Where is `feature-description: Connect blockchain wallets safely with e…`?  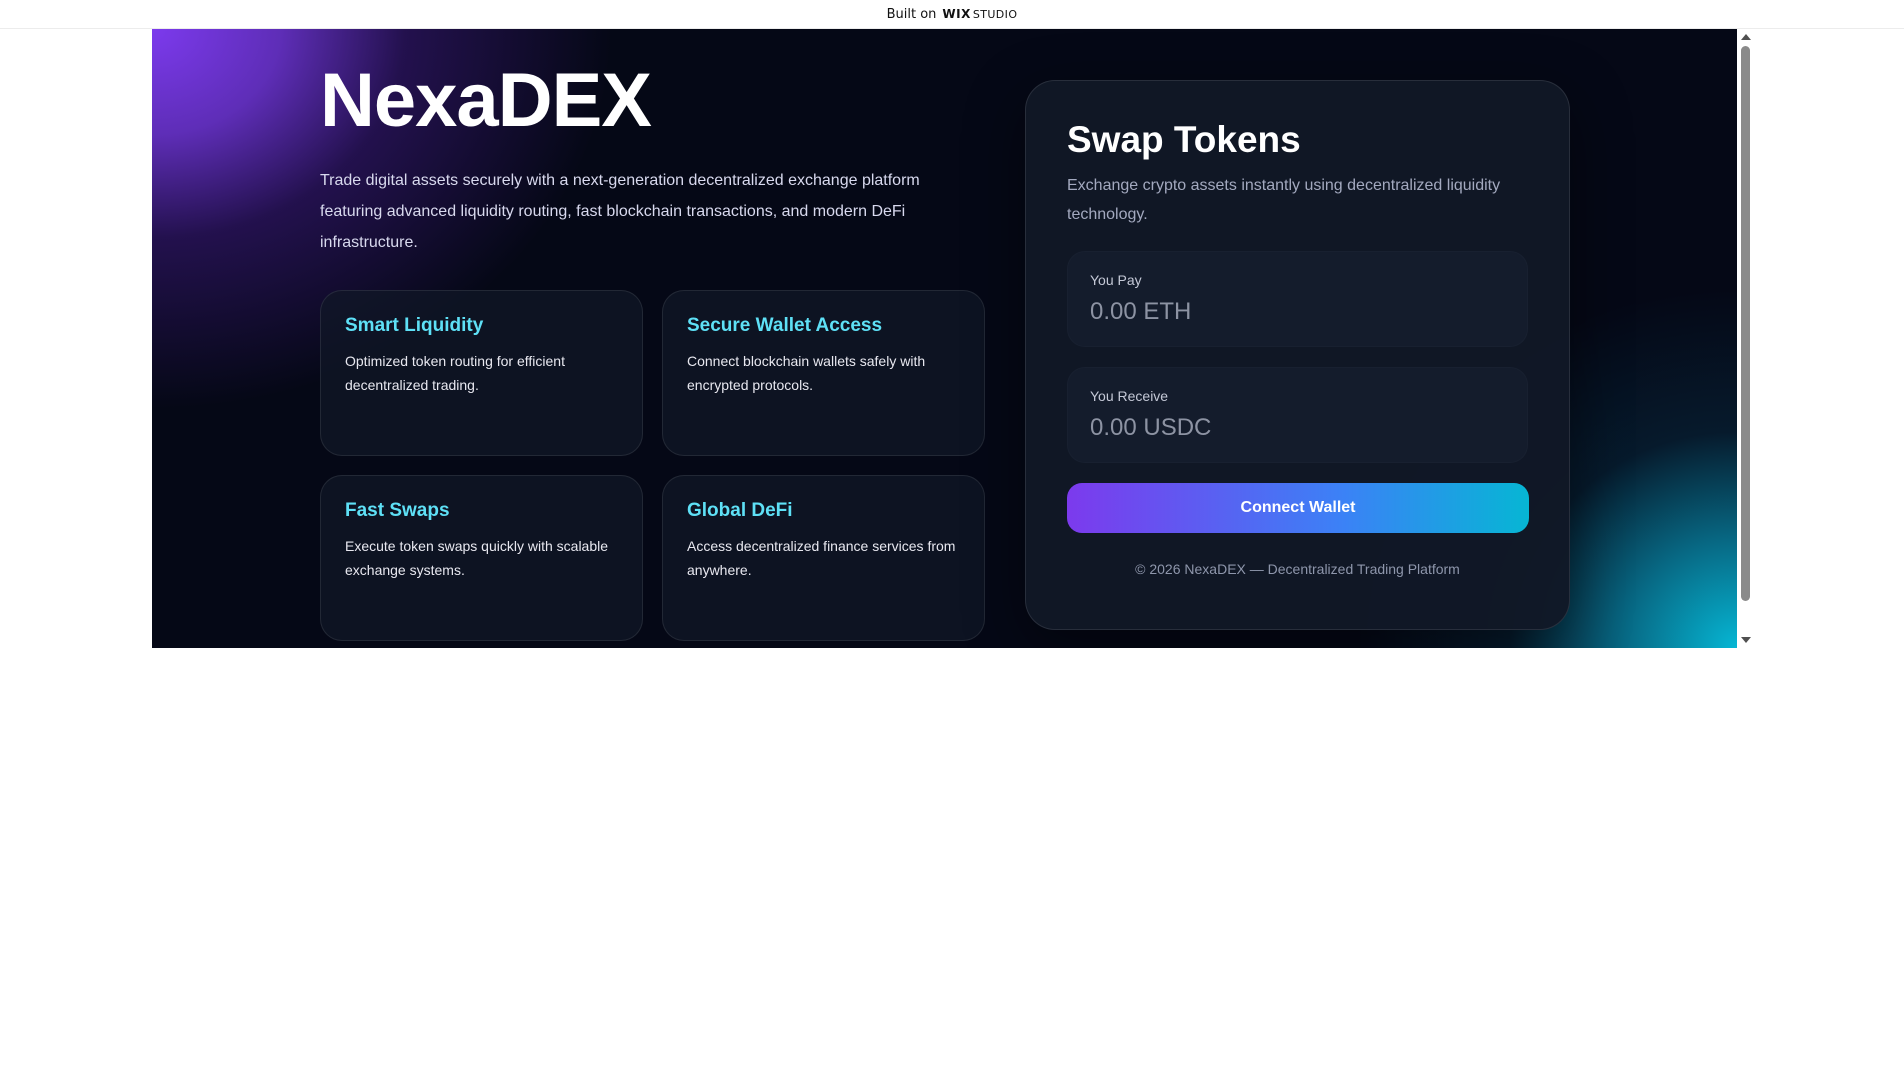
feature-description: Connect blockchain wallets safely with e… is located at coordinates (806, 373).